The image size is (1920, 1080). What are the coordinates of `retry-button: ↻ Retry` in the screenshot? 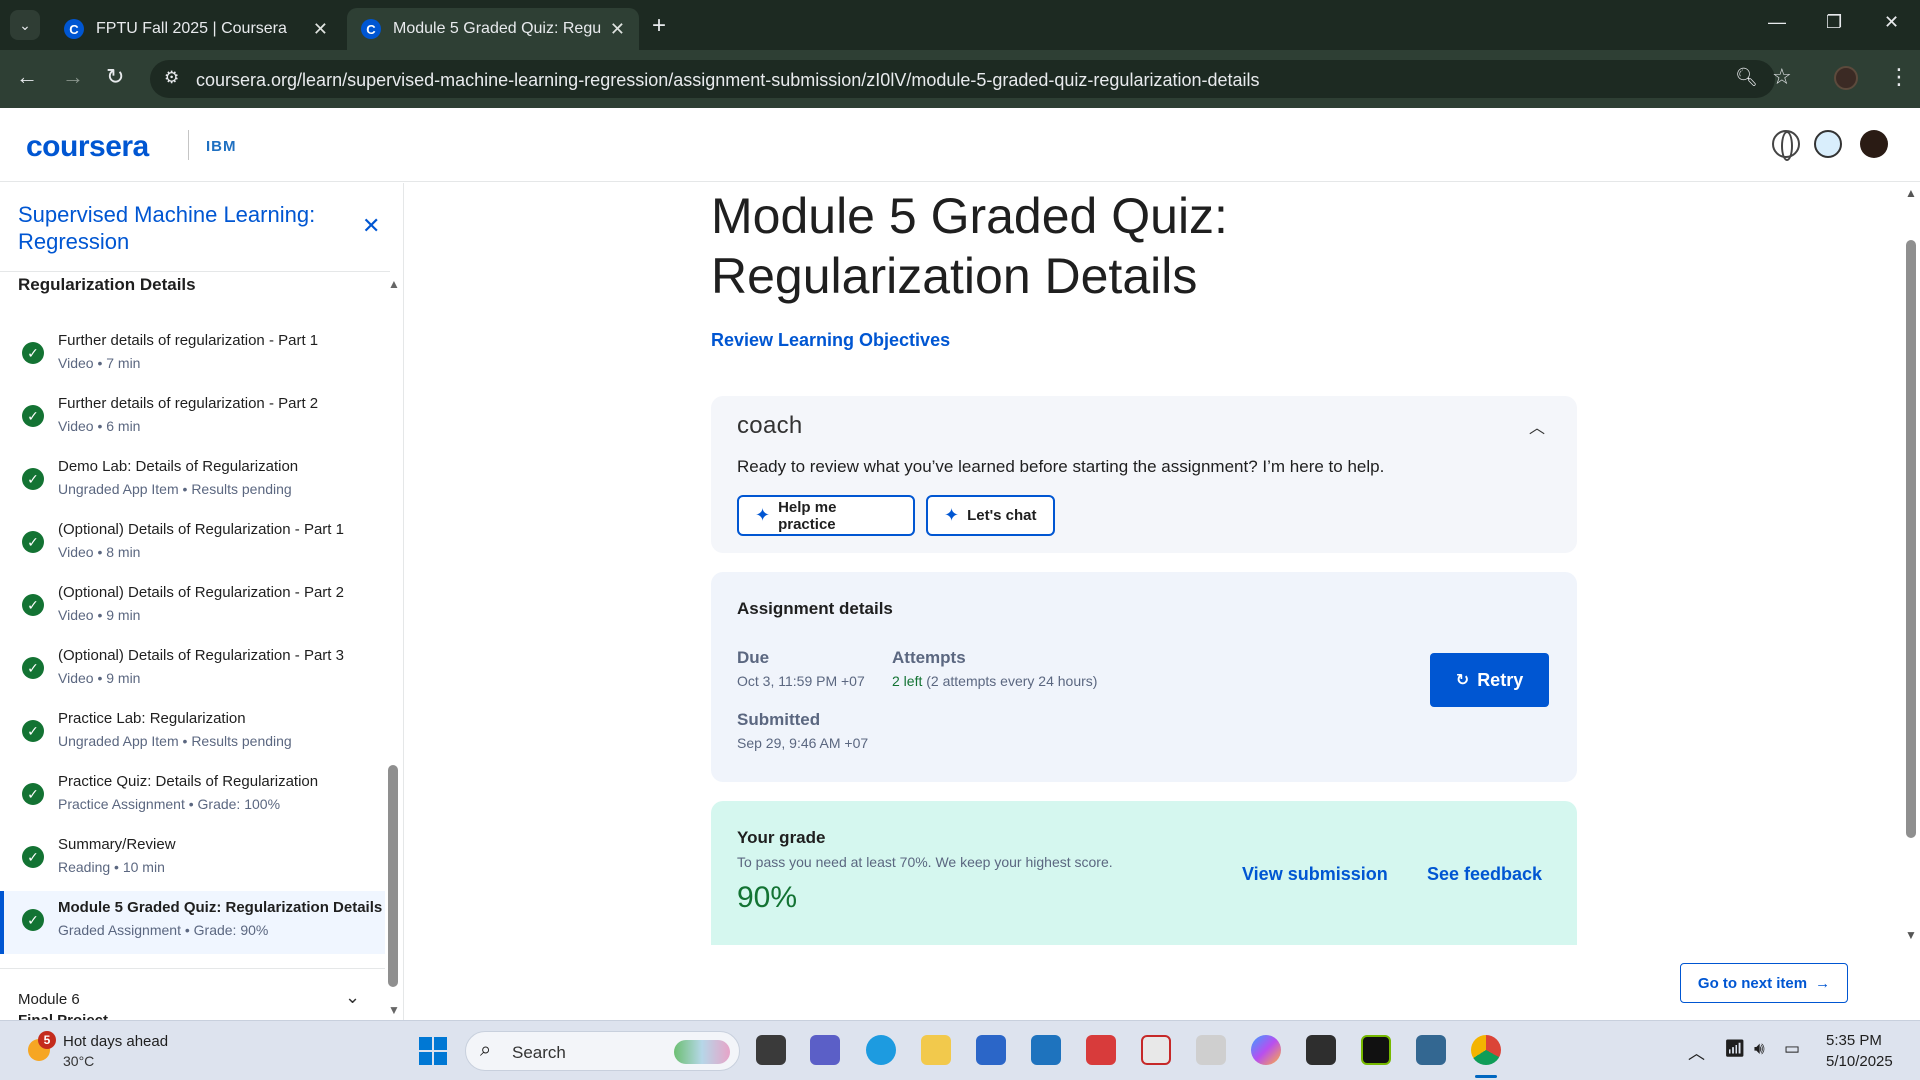 It's located at (1489, 680).